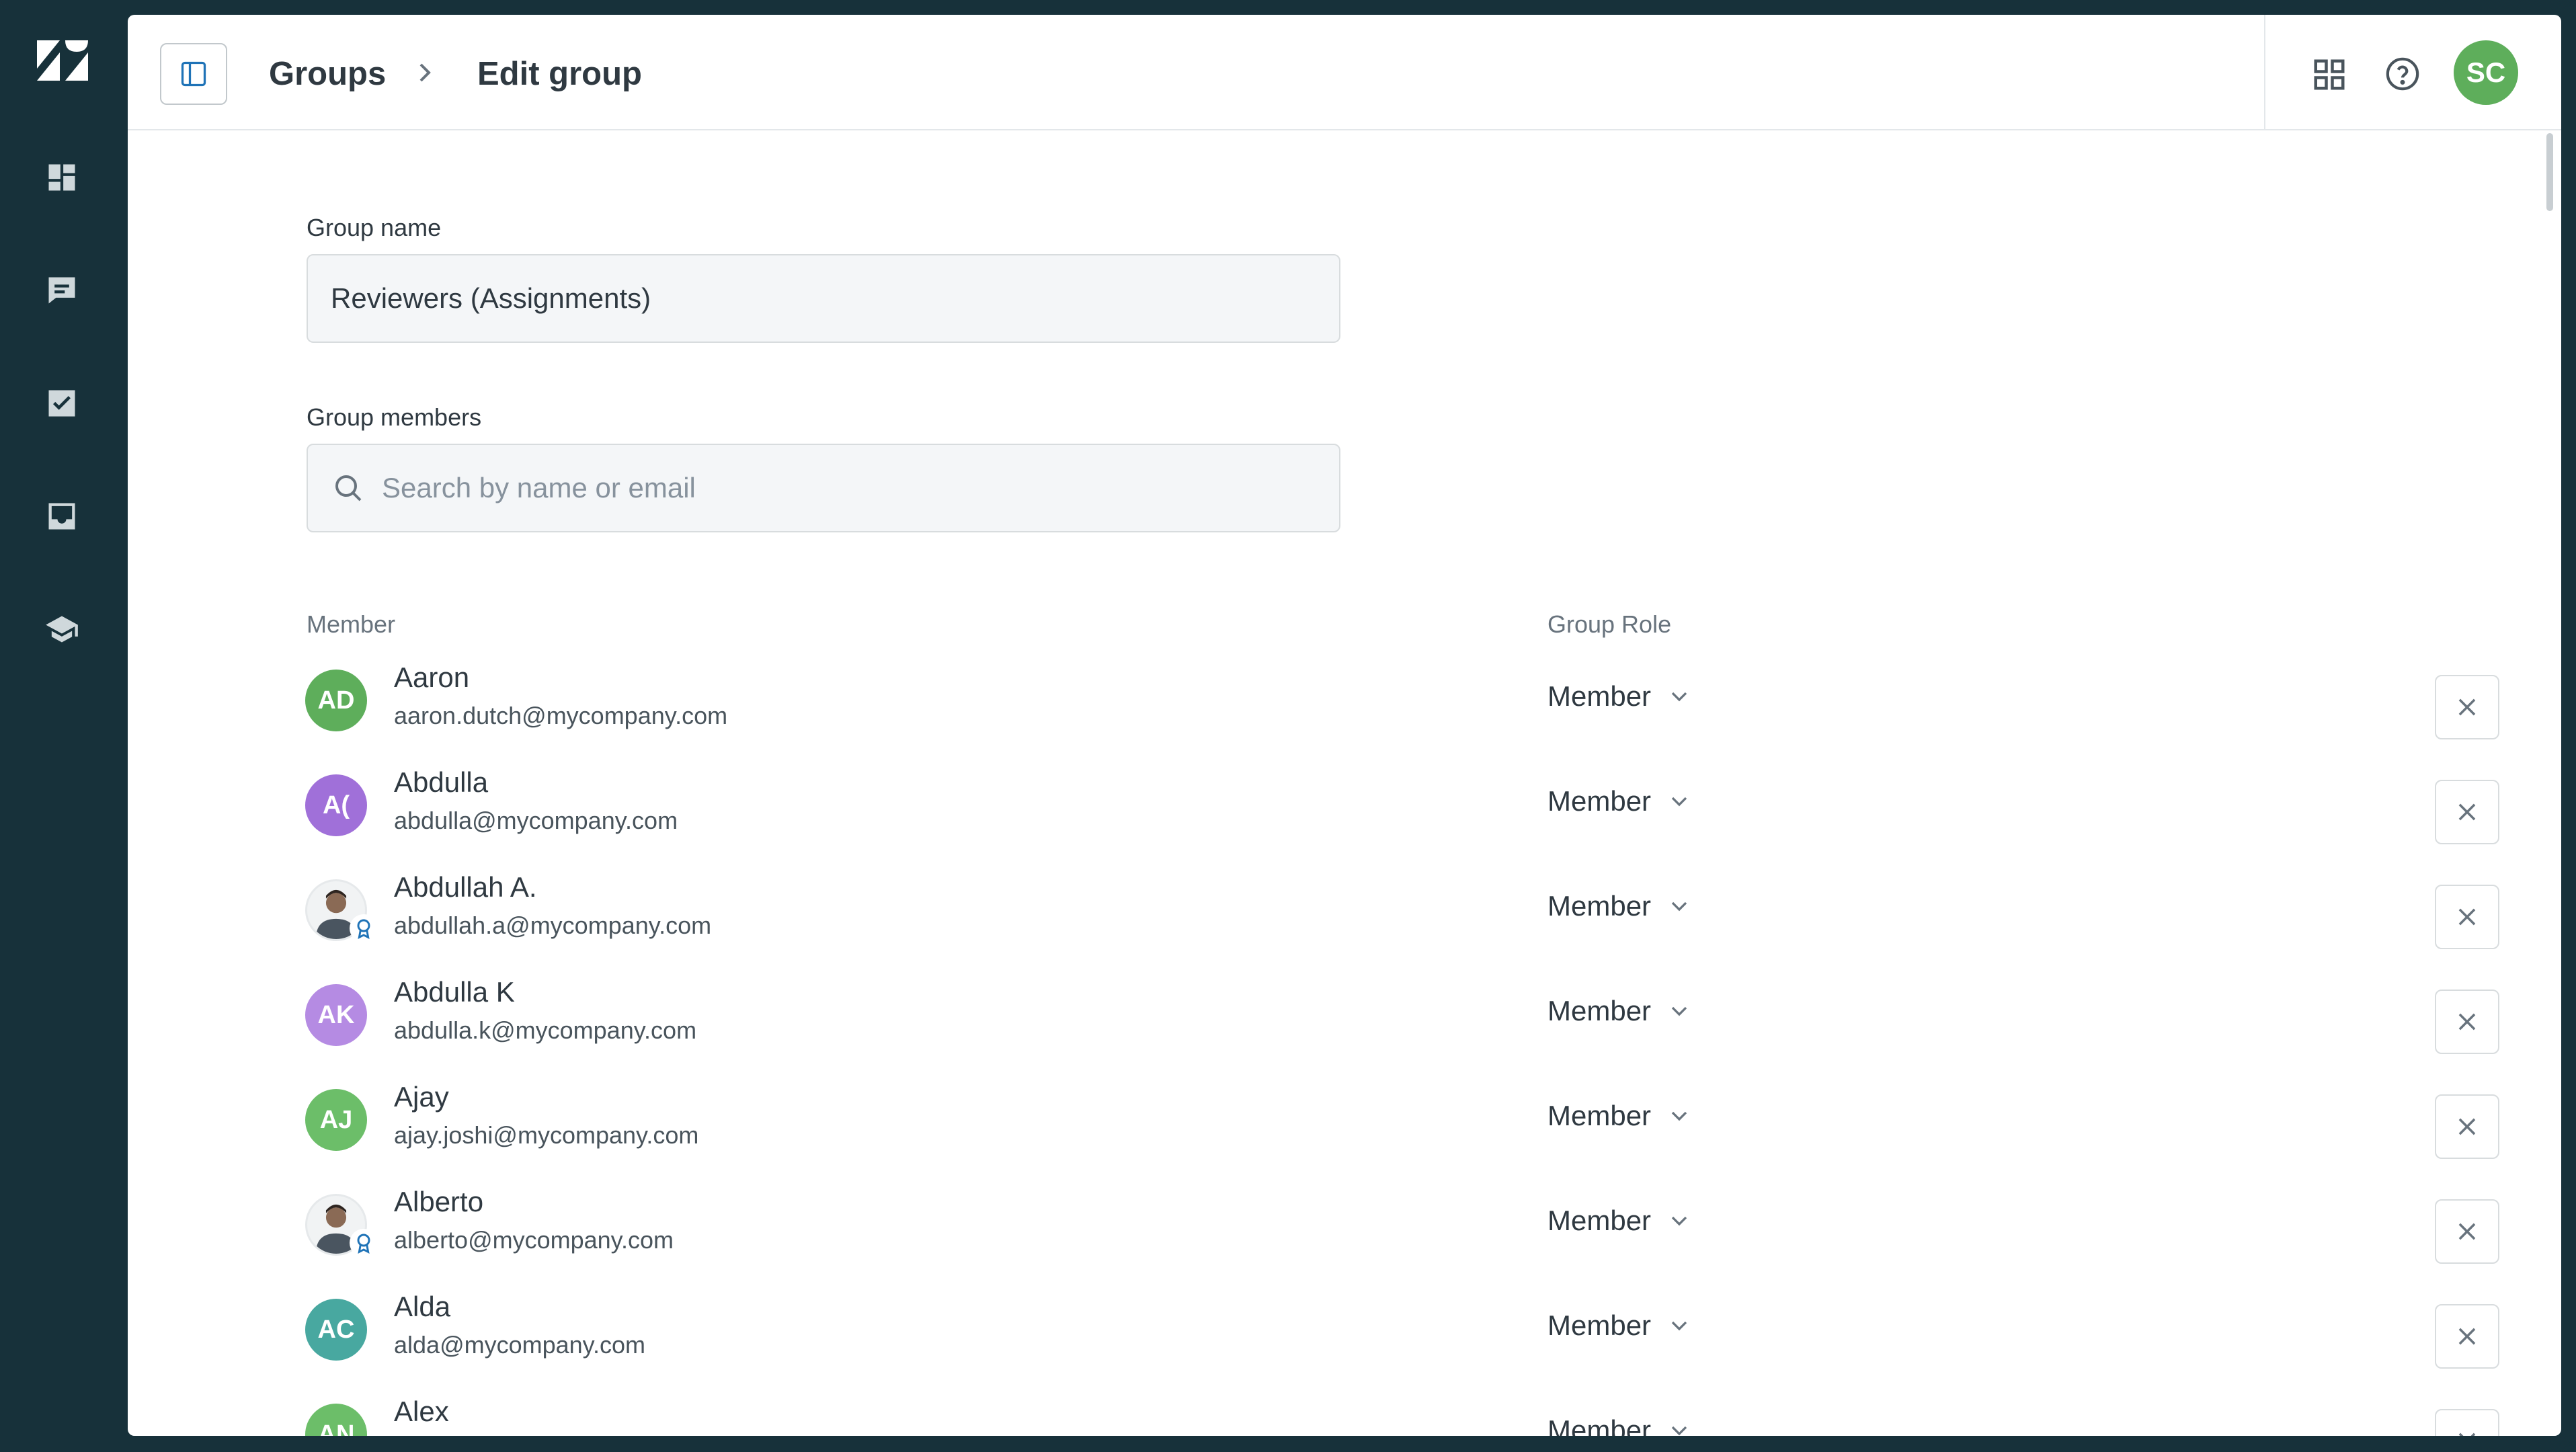  Describe the element at coordinates (559, 74) in the screenshot. I see `page-title: Edit group` at that location.